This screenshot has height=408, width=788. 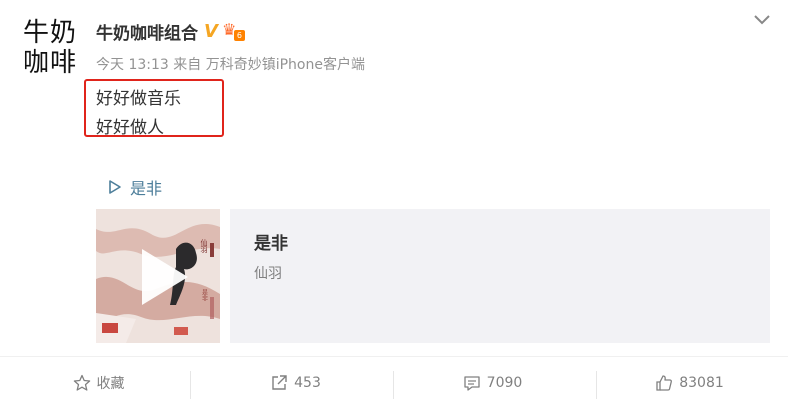 I want to click on post-text-line-2: 好好做人, so click(x=130, y=128).